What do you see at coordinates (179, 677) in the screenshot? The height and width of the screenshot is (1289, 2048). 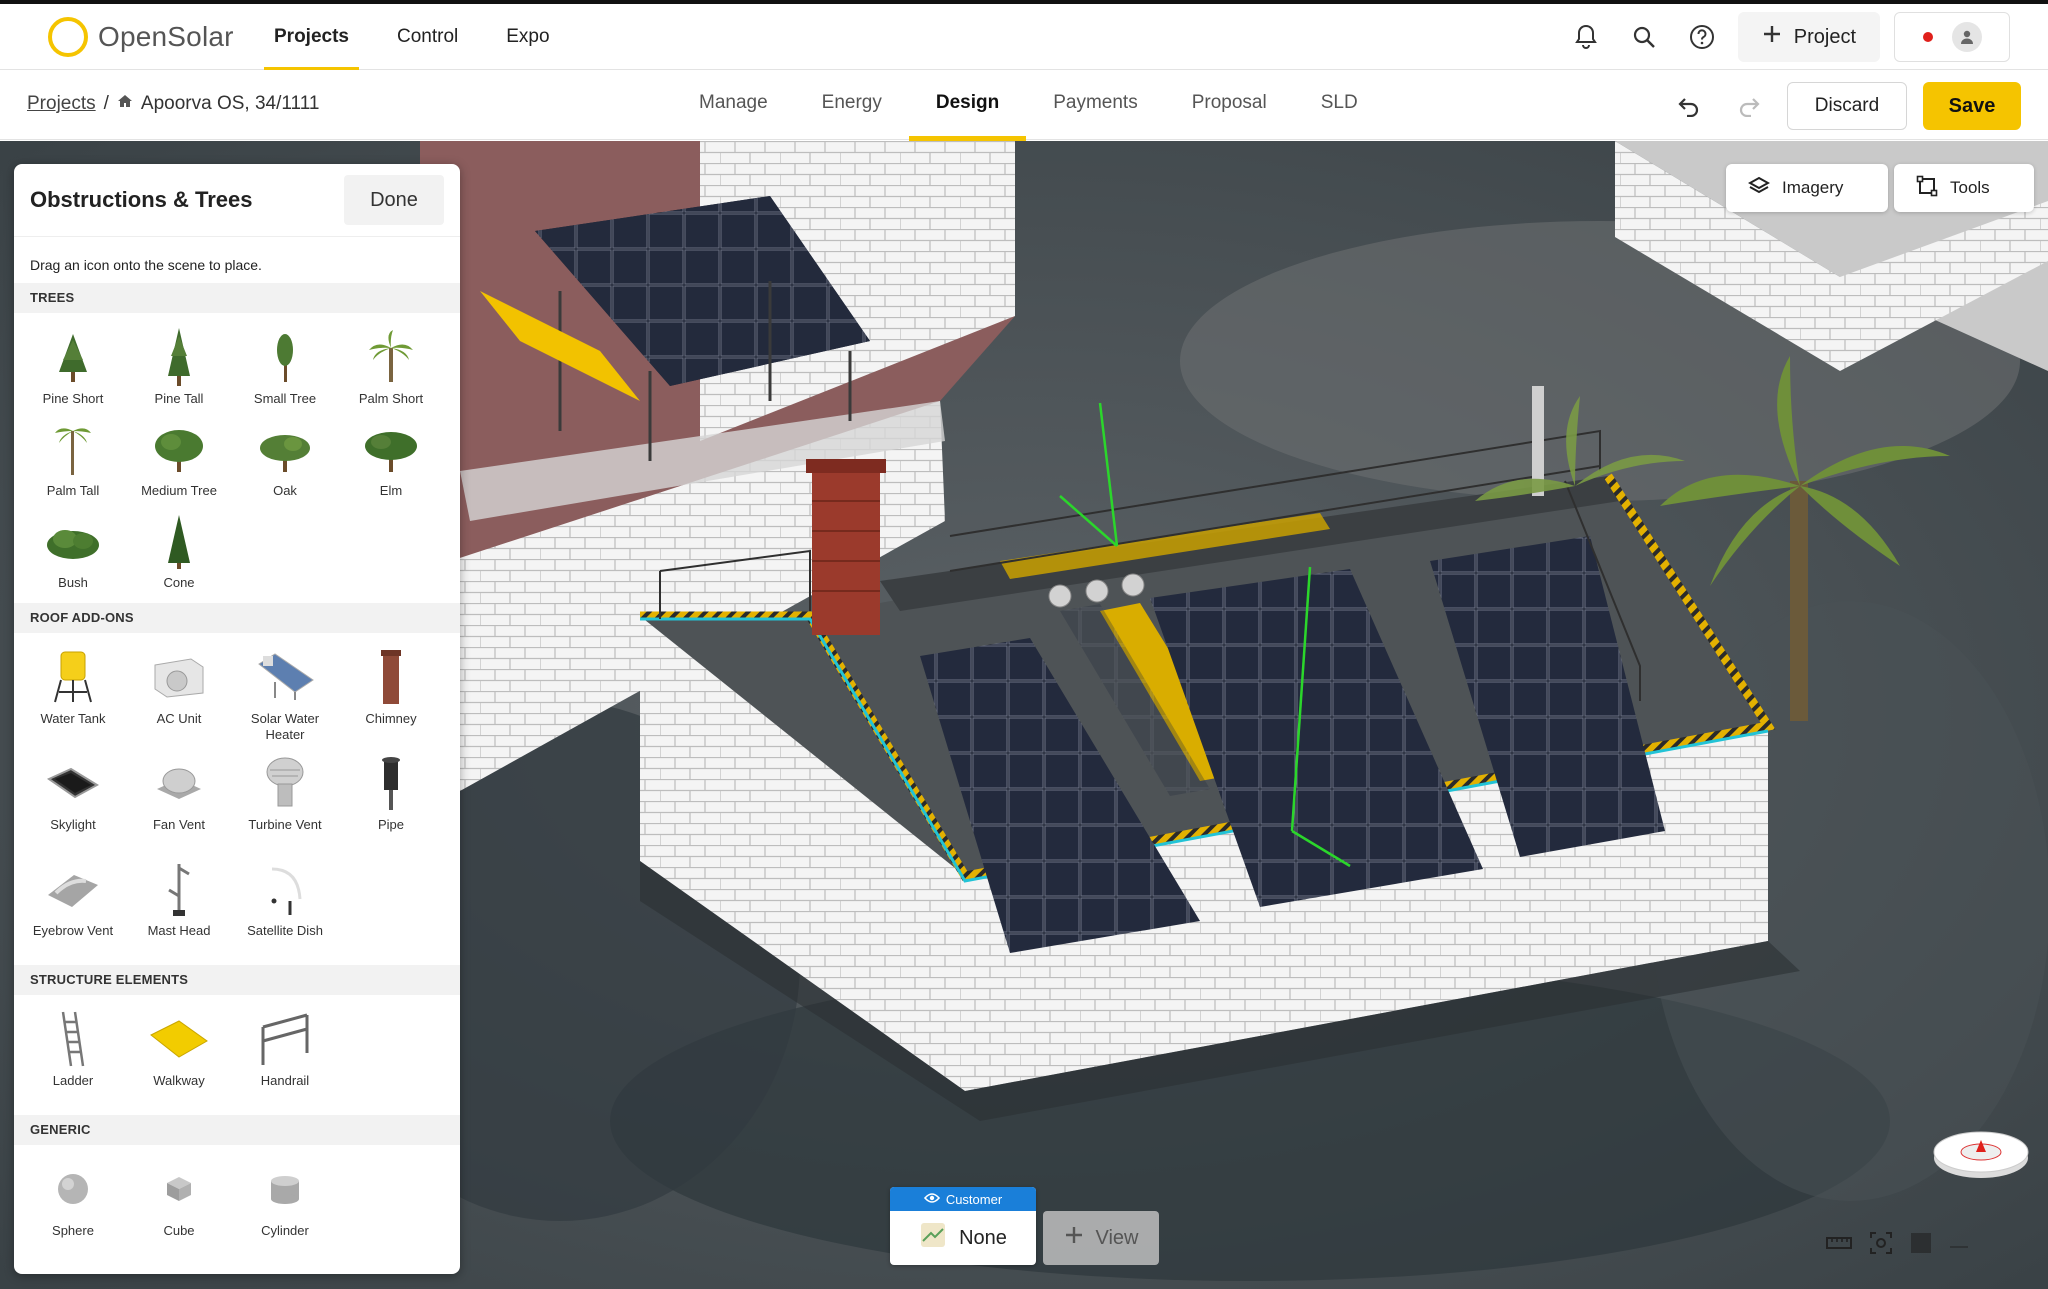 I see `ac-unit-icon` at bounding box center [179, 677].